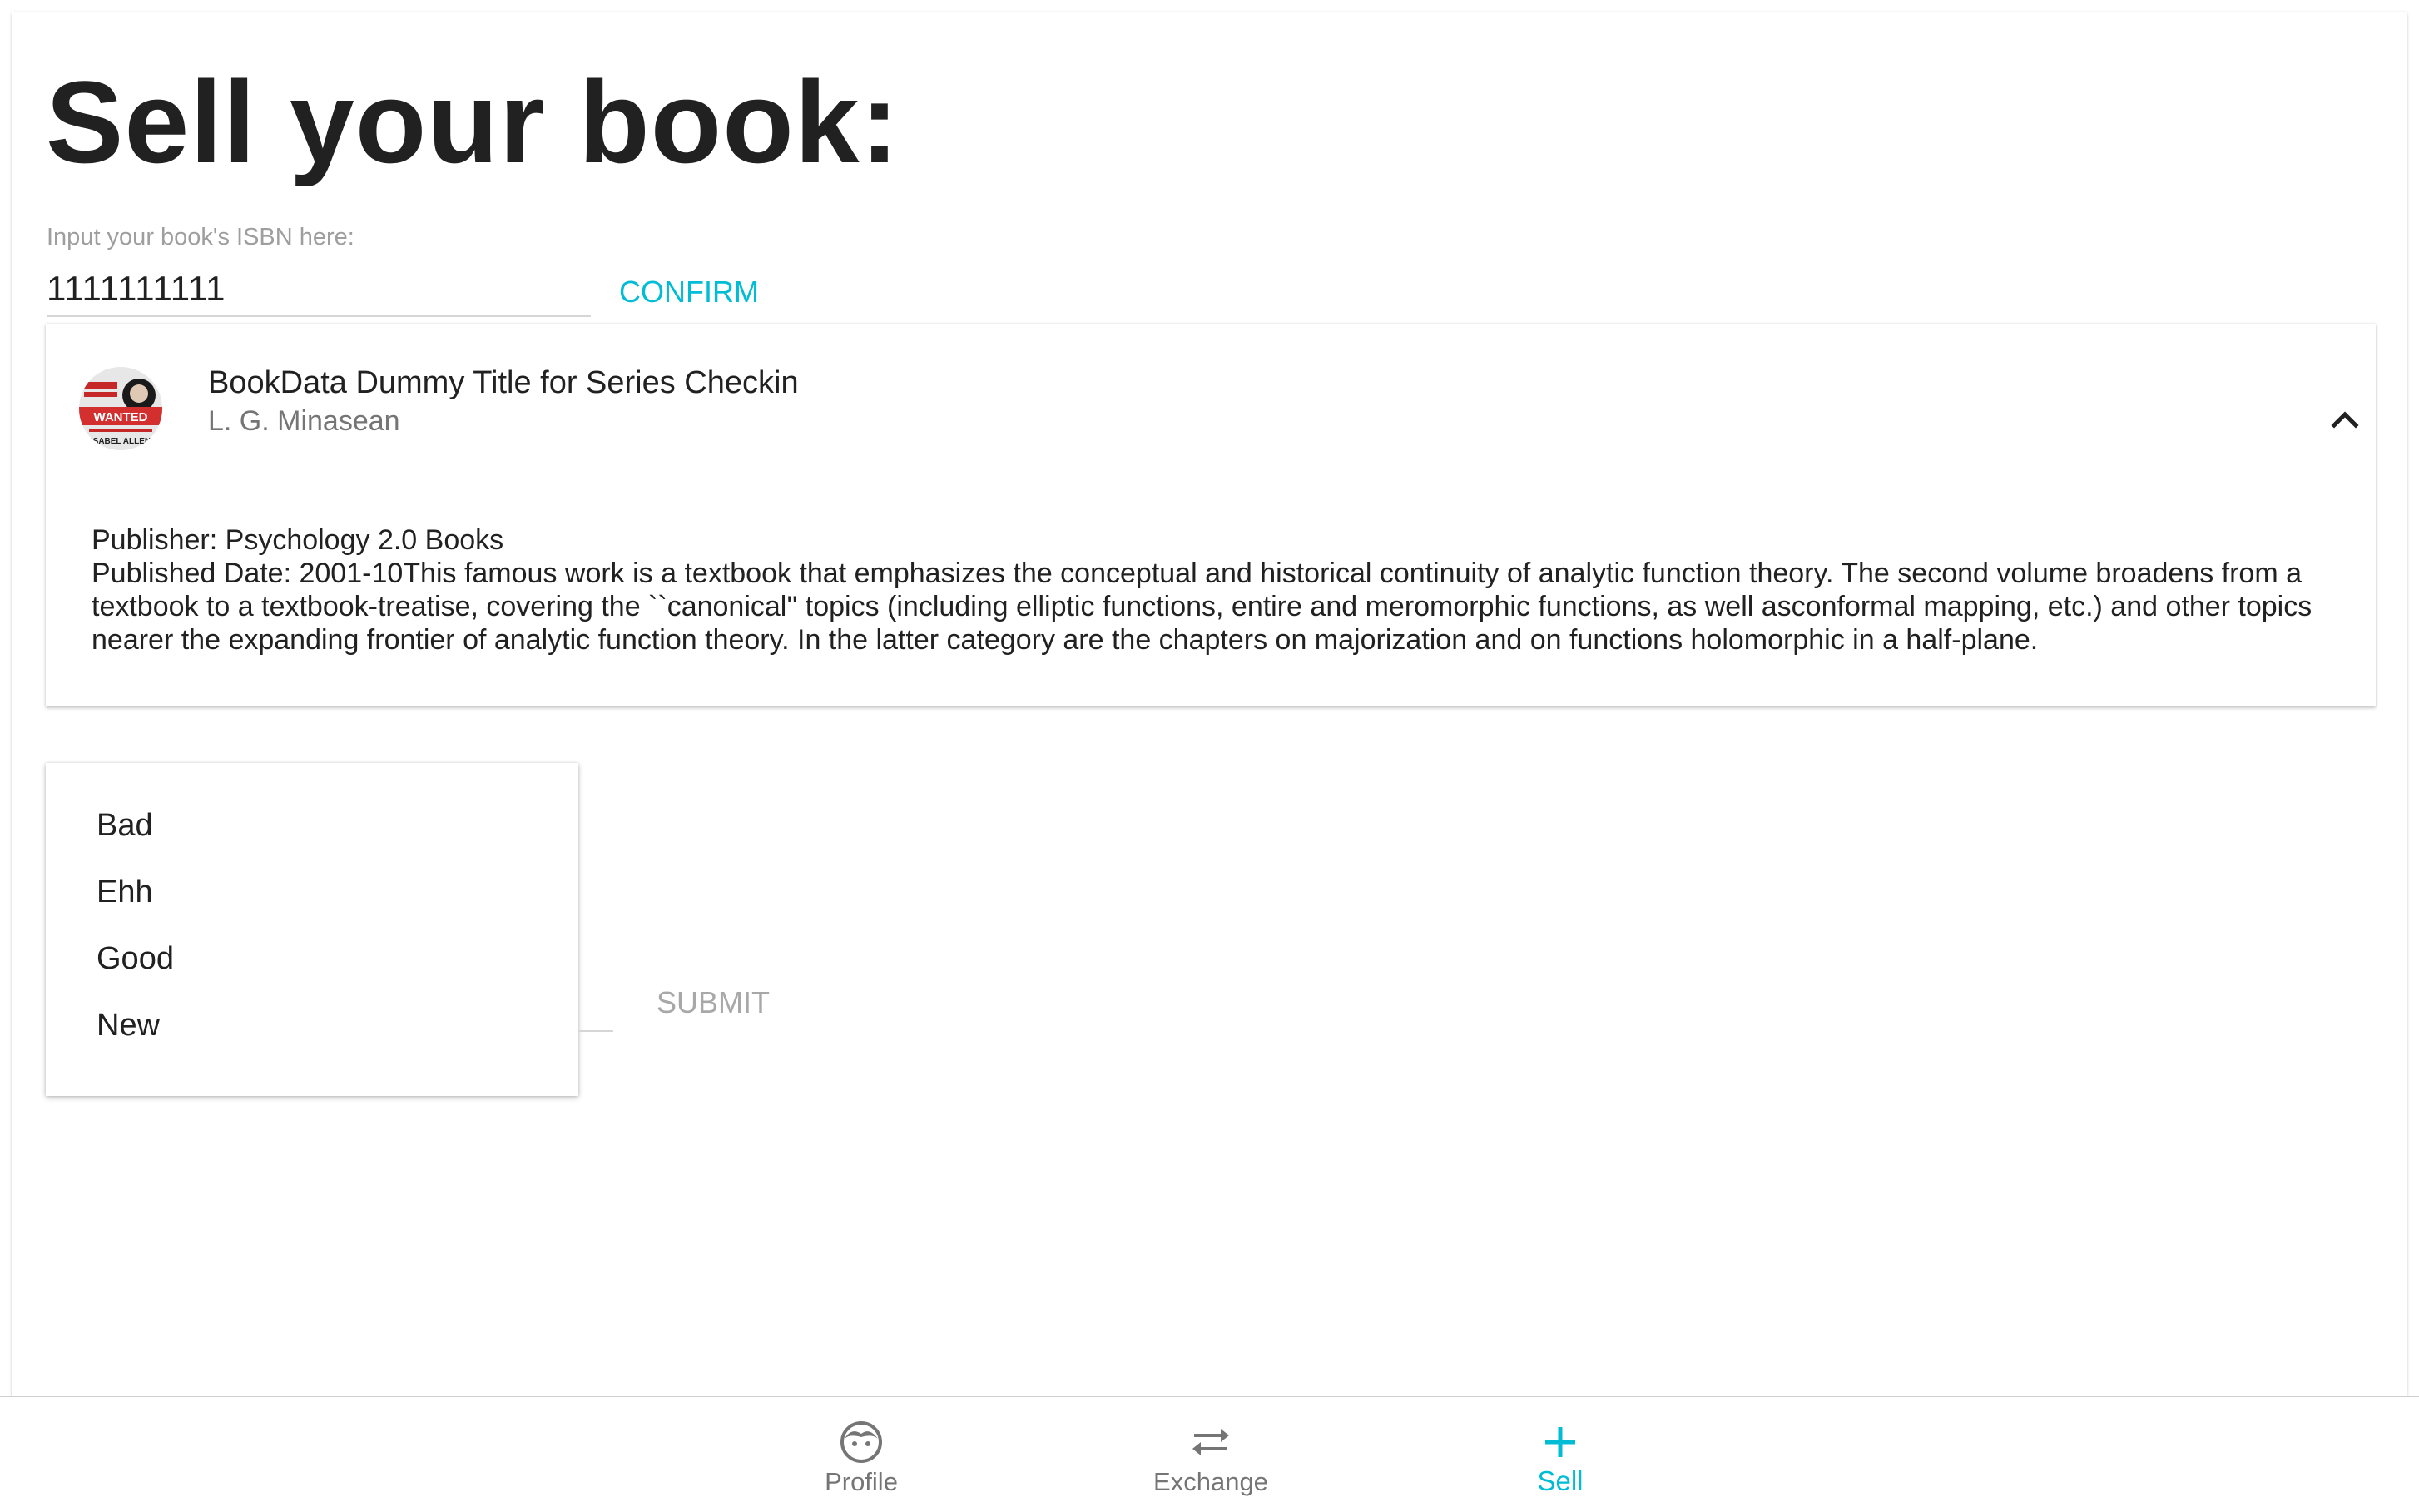 Image resolution: width=2419 pixels, height=1512 pixels. What do you see at coordinates (312, 958) in the screenshot?
I see `condition-option-good: Good` at bounding box center [312, 958].